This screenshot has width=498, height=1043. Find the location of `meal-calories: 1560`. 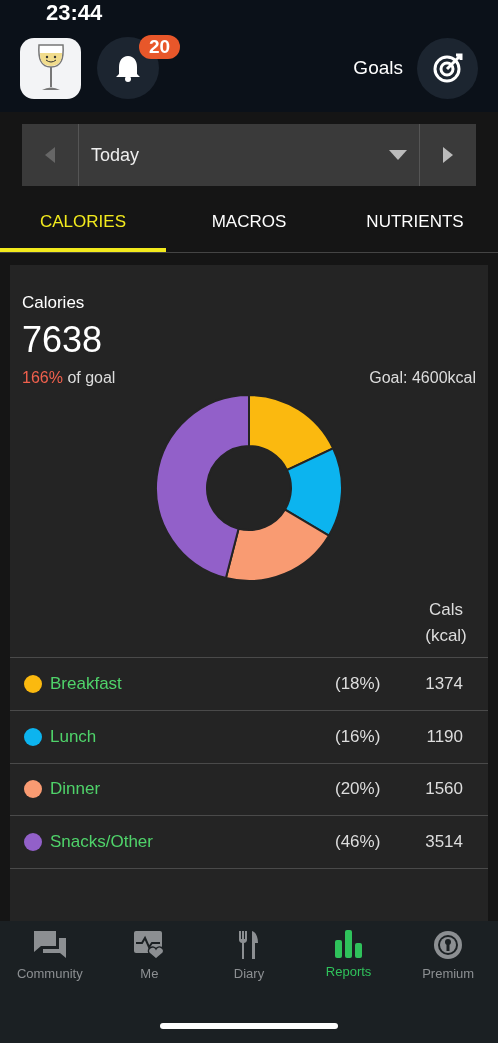

meal-calories: 1560 is located at coordinates (443, 789).